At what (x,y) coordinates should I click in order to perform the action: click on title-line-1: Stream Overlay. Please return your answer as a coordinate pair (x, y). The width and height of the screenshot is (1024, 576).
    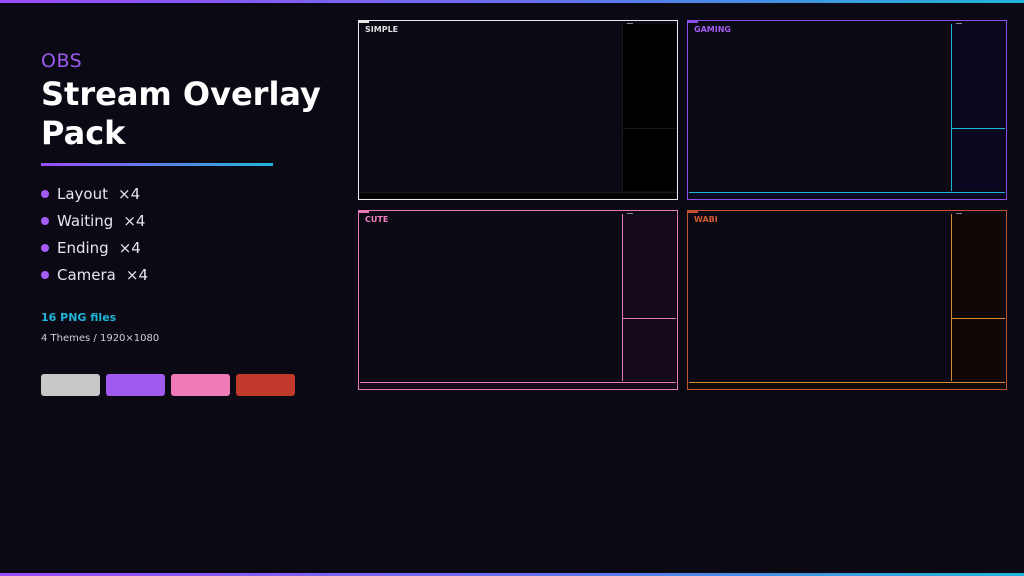
    Looking at the image, I should click on (181, 94).